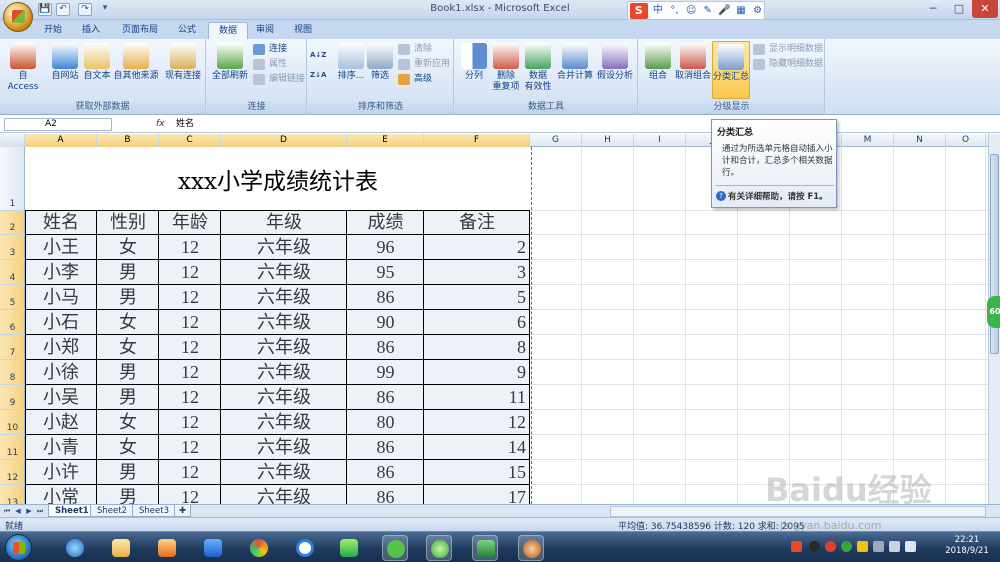 Image resolution: width=1000 pixels, height=562 pixels. Describe the element at coordinates (380, 70) in the screenshot. I see `filter-button: 筛选` at that location.